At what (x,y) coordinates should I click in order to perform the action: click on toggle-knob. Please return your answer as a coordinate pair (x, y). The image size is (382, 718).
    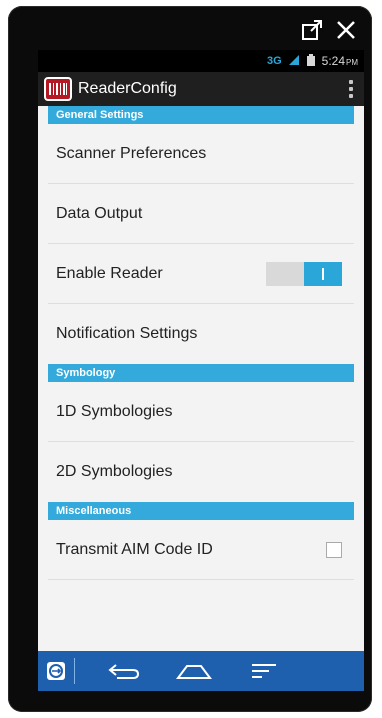
    Looking at the image, I should click on (323, 273).